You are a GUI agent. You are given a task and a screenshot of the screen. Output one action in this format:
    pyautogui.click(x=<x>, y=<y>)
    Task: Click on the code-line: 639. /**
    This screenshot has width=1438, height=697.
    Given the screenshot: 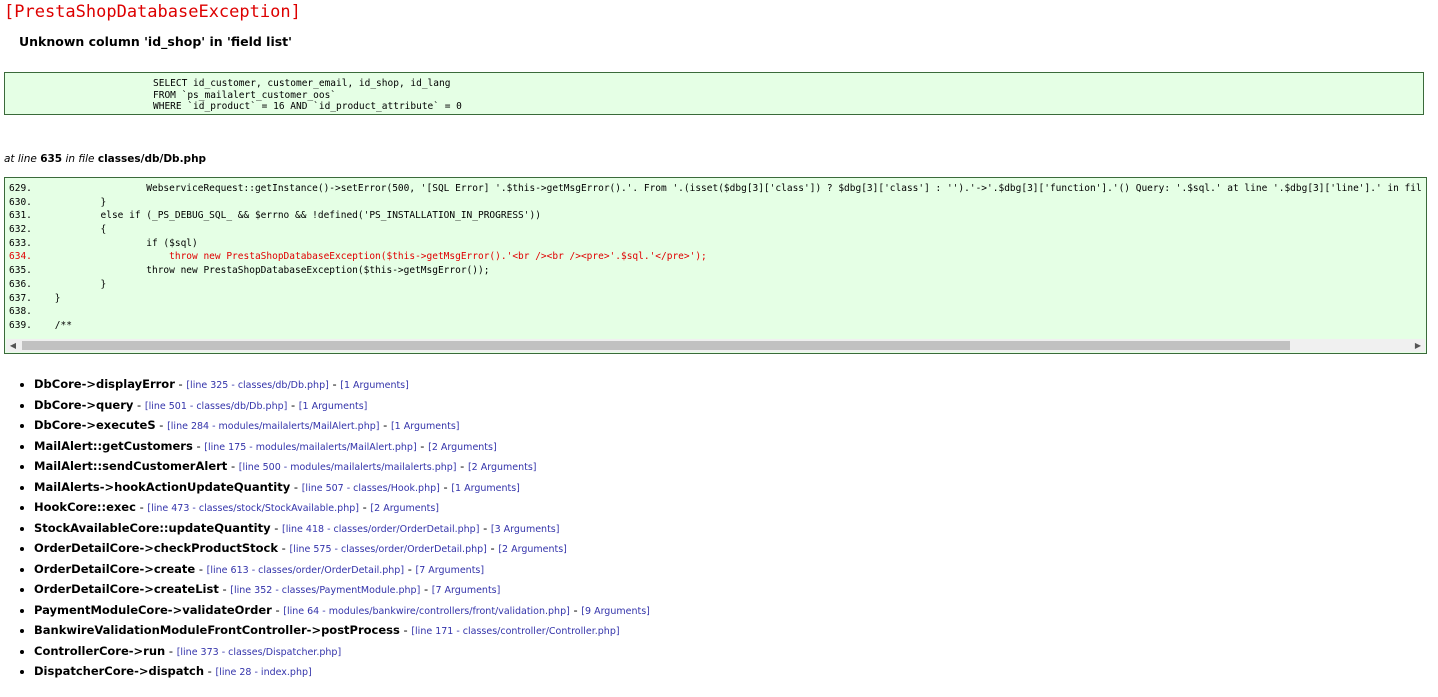 What is the action you would take?
    pyautogui.click(x=40, y=325)
    